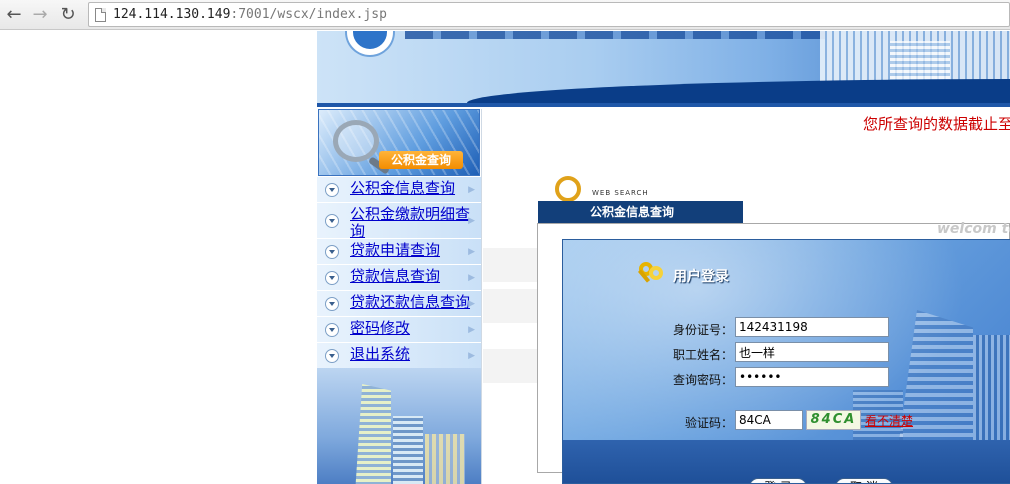 The width and height of the screenshot is (1010, 484). I want to click on employee-name-field, so click(812, 352).